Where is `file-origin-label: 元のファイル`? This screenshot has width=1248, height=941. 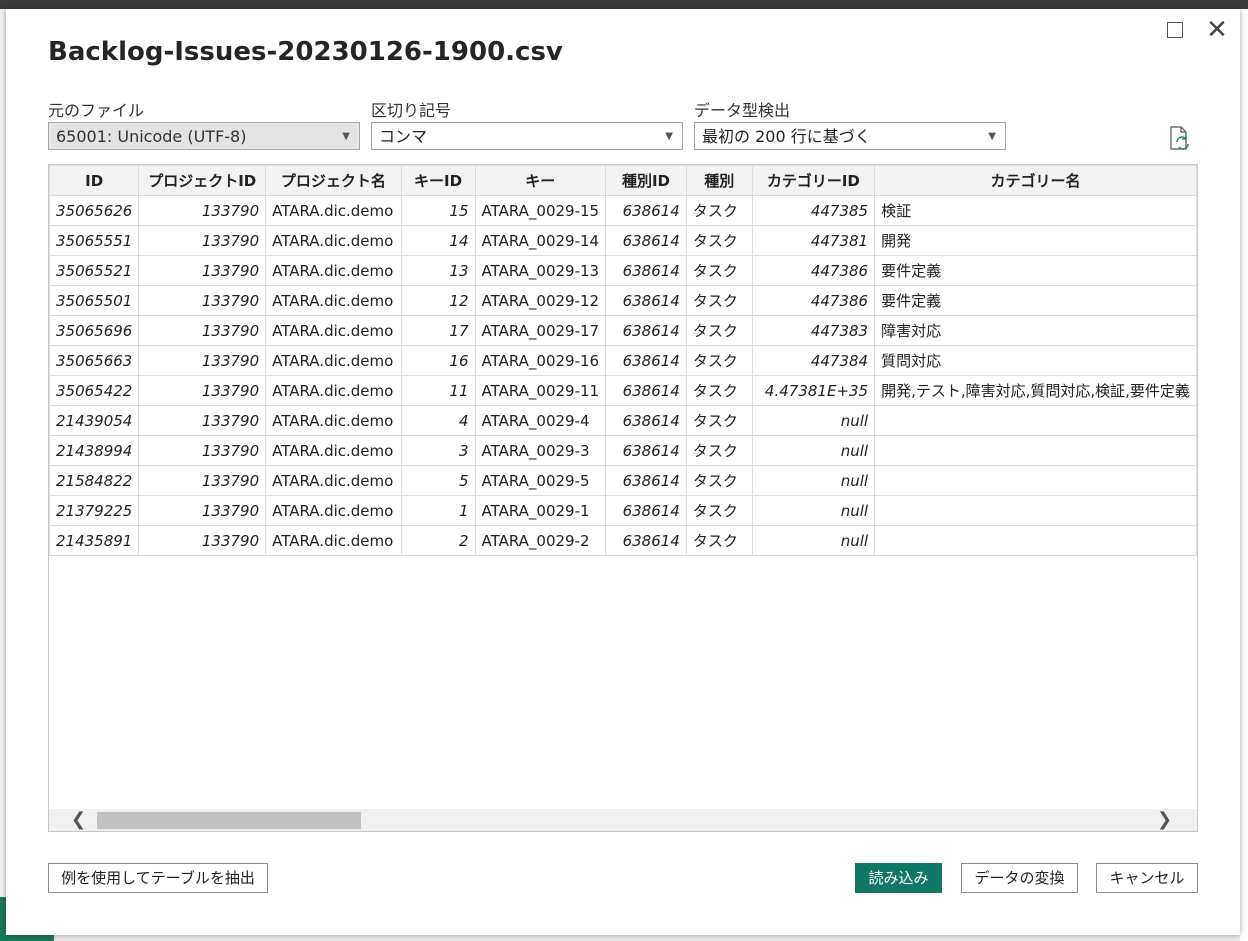
file-origin-label: 元のファイル is located at coordinates (96, 110).